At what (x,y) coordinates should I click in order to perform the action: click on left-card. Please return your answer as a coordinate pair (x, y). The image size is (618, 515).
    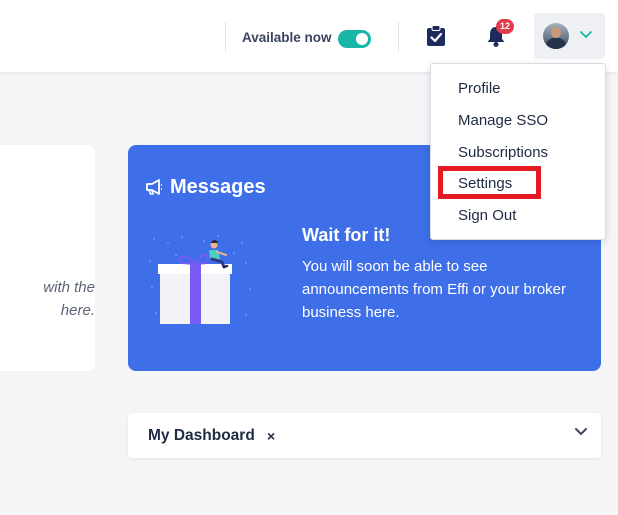
    Looking at the image, I should click on (47, 258).